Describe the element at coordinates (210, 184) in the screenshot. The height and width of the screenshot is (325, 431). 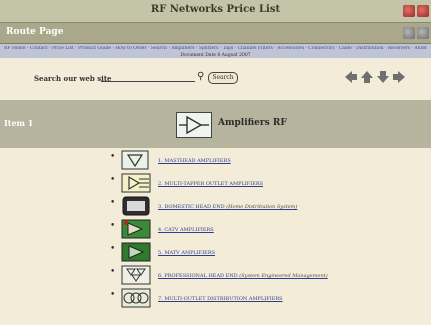
I see `product-link: 2. MULTI-TAPPER OUTLET AMPLIFIERS` at that location.